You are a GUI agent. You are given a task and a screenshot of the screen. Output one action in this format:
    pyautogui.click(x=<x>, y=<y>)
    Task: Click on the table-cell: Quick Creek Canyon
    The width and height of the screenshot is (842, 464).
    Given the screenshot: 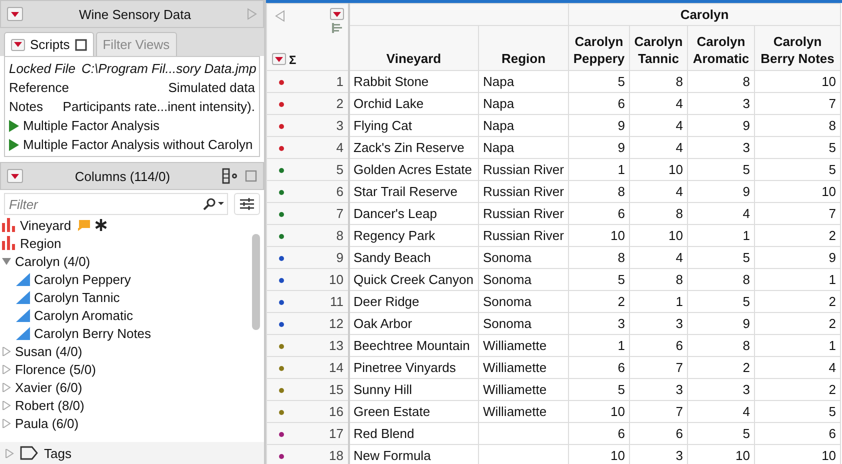 What is the action you would take?
    pyautogui.click(x=414, y=279)
    